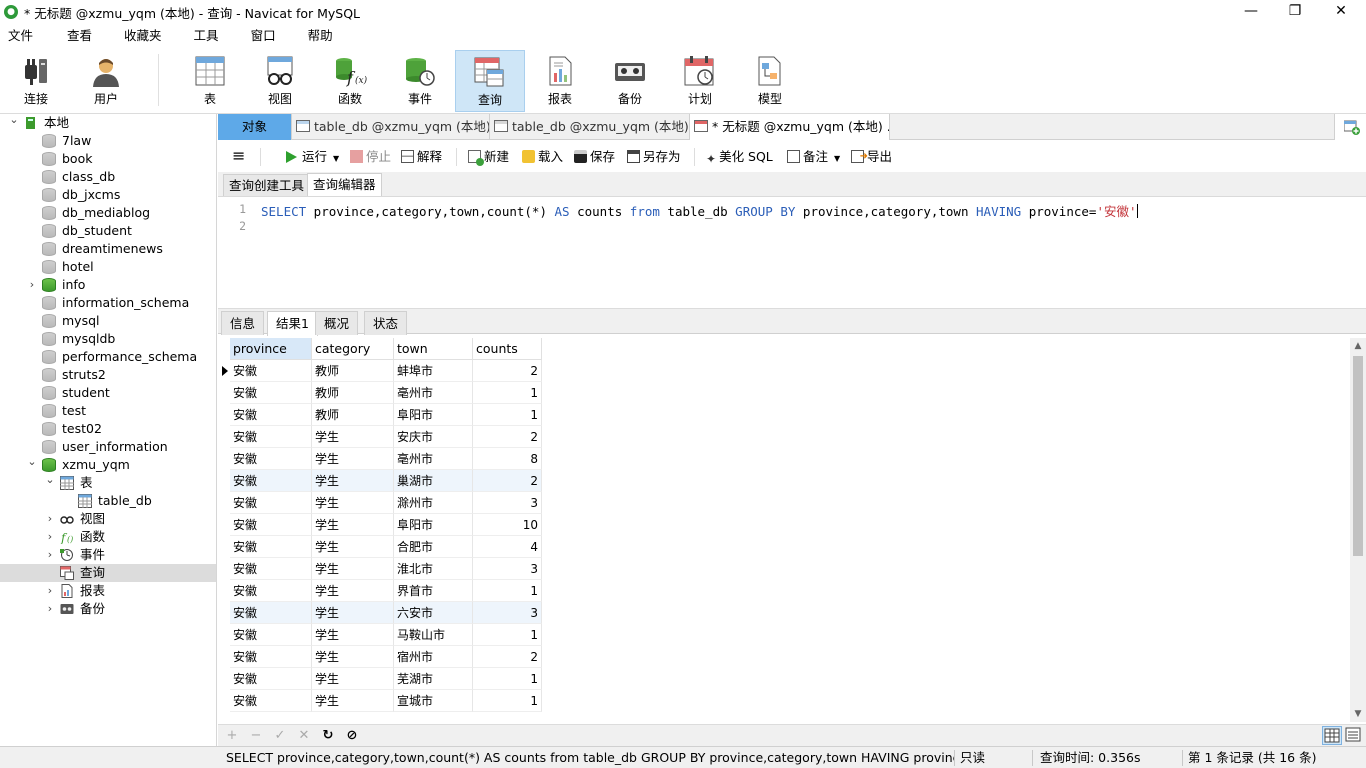  Describe the element at coordinates (108, 267) in the screenshot. I see `tree-database-hotel: hotel` at that location.